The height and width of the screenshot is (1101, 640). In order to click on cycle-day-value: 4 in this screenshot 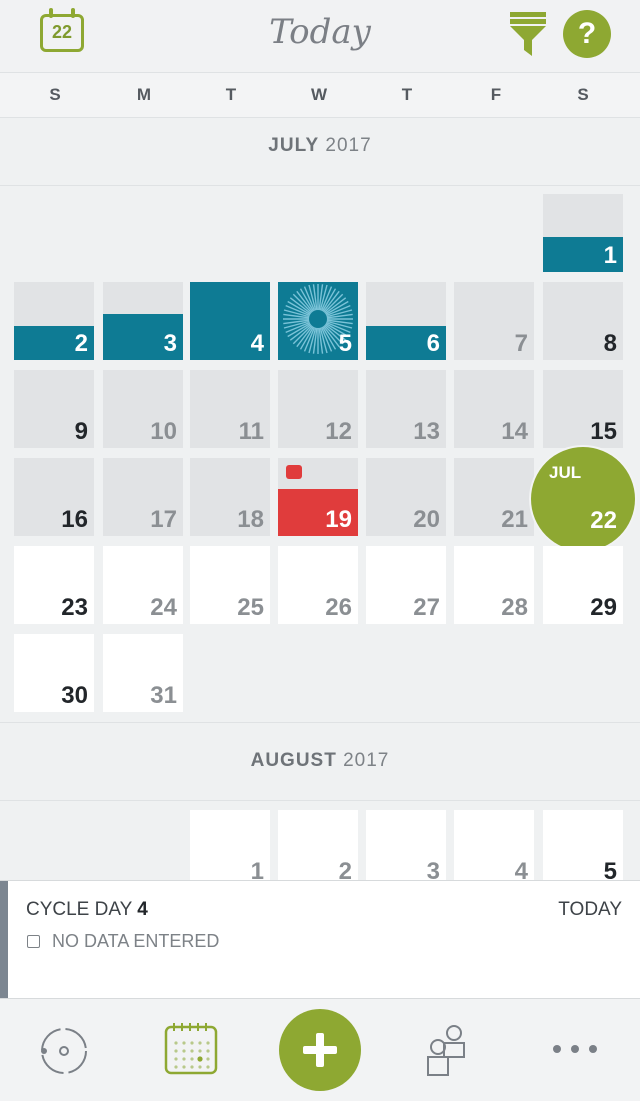, I will do `click(142, 909)`.